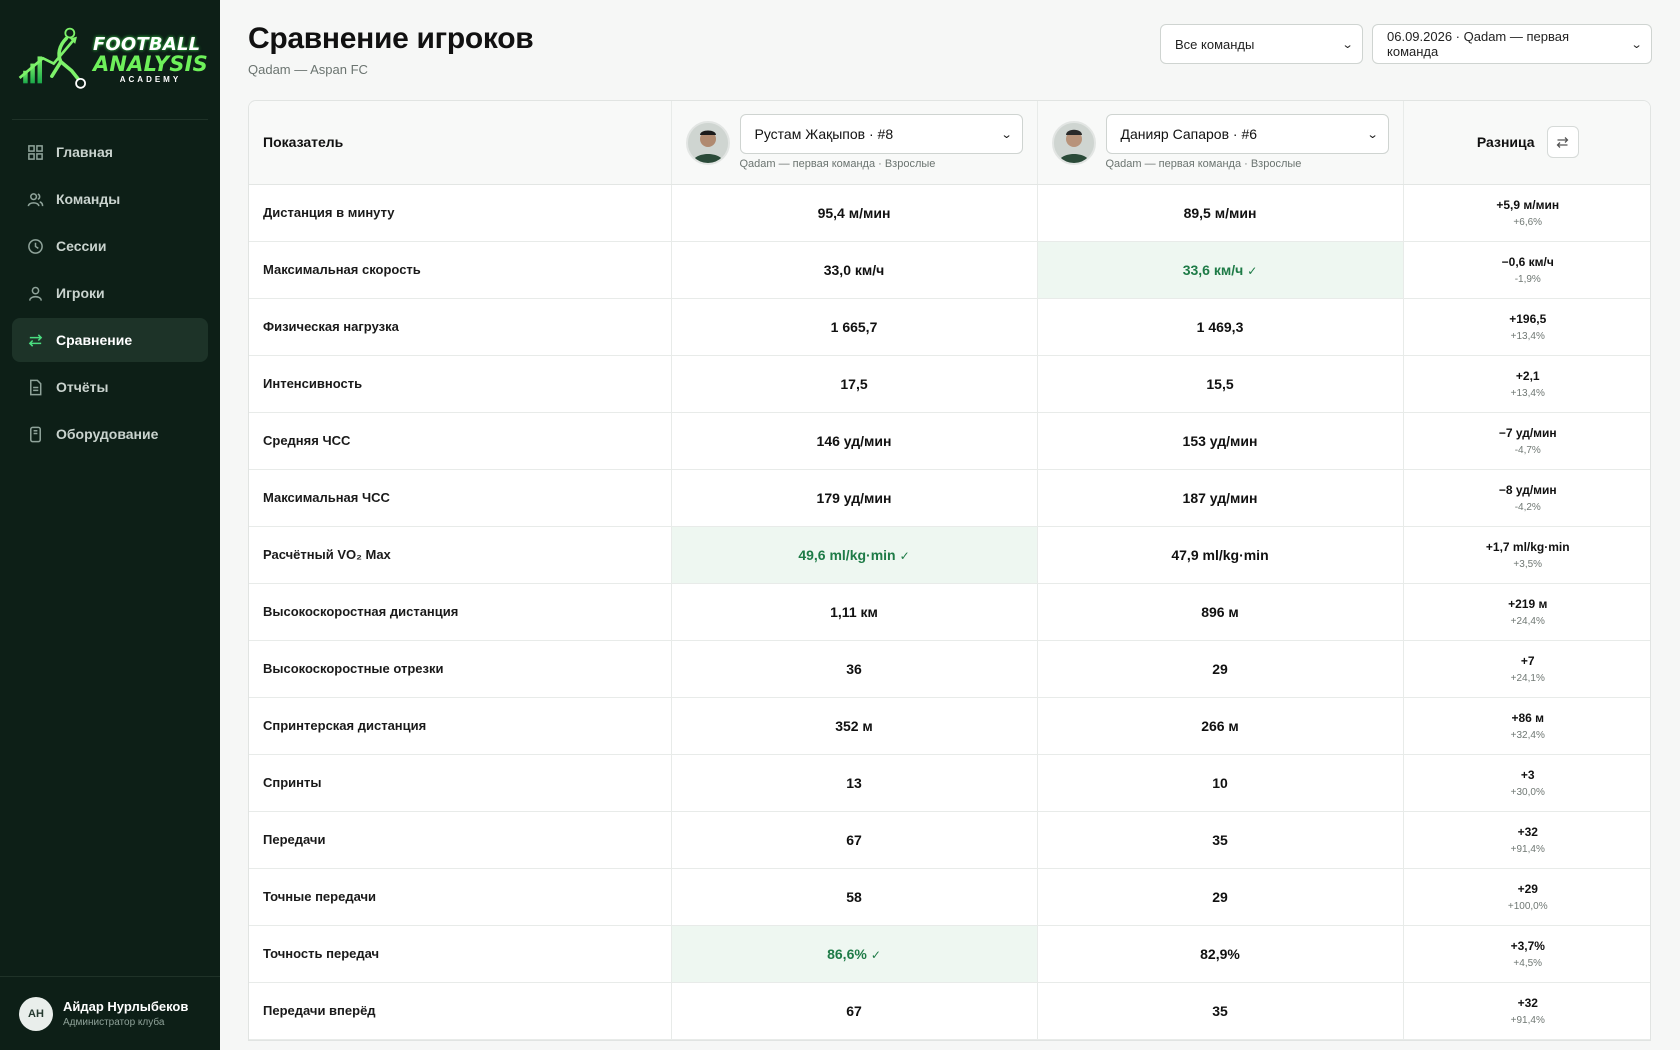 The width and height of the screenshot is (1680, 1050). What do you see at coordinates (949, 840) in the screenshot?
I see `table-row: Передачи 67 35 +32 +91,4%` at bounding box center [949, 840].